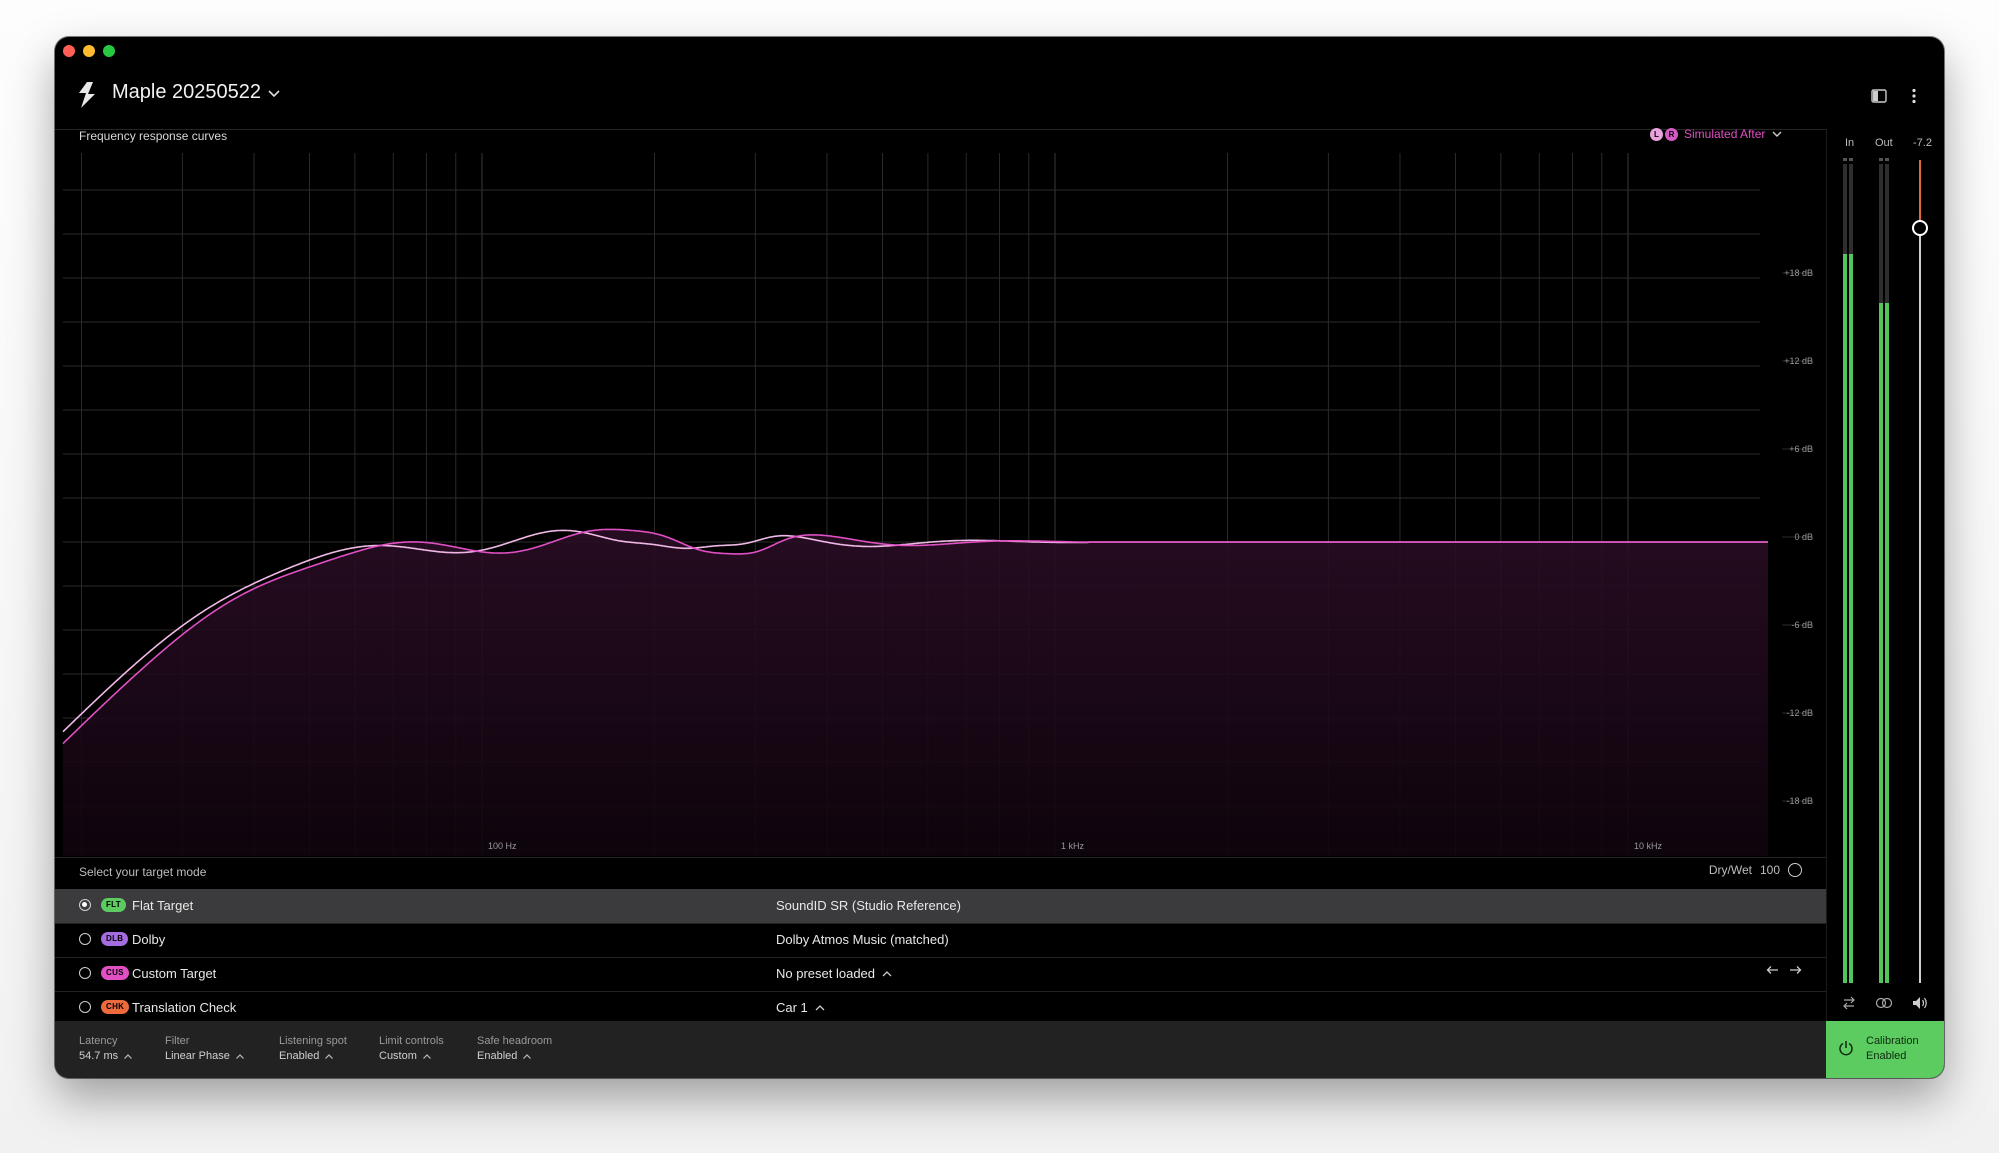 Image resolution: width=1999 pixels, height=1153 pixels. I want to click on graph-title: Frequency response curves, so click(153, 136).